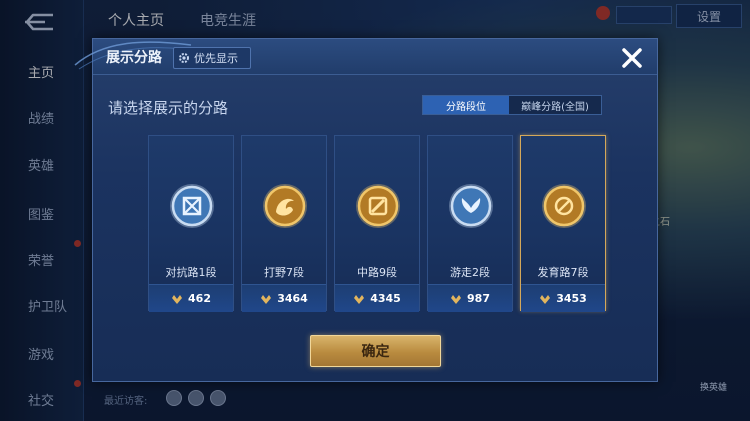 The height and width of the screenshot is (421, 750). Describe the element at coordinates (168, 108) in the screenshot. I see `select-lane-prompt: 请选择展示的分路` at that location.